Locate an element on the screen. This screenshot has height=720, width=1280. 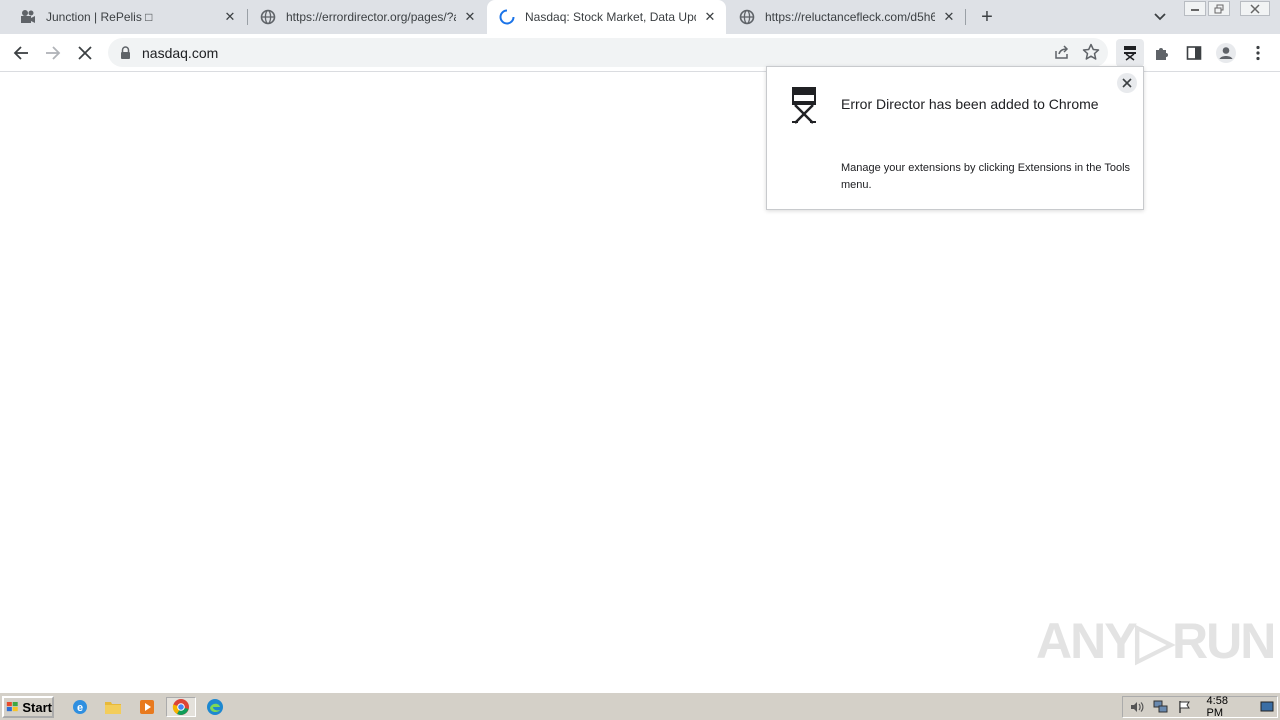
edge-icon is located at coordinates (215, 707).